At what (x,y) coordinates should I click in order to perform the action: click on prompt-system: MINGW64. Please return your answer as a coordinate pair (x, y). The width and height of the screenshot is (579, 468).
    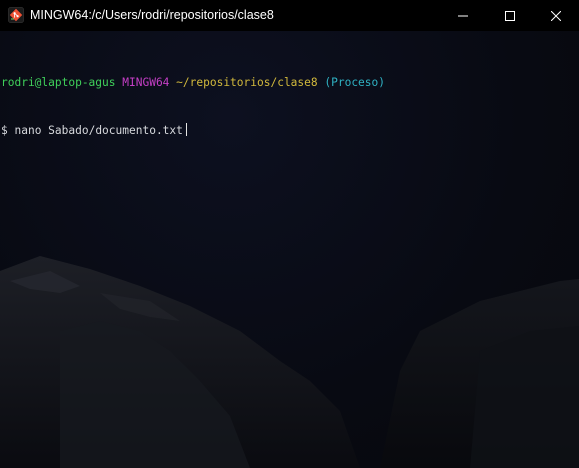
    Looking at the image, I should click on (146, 82).